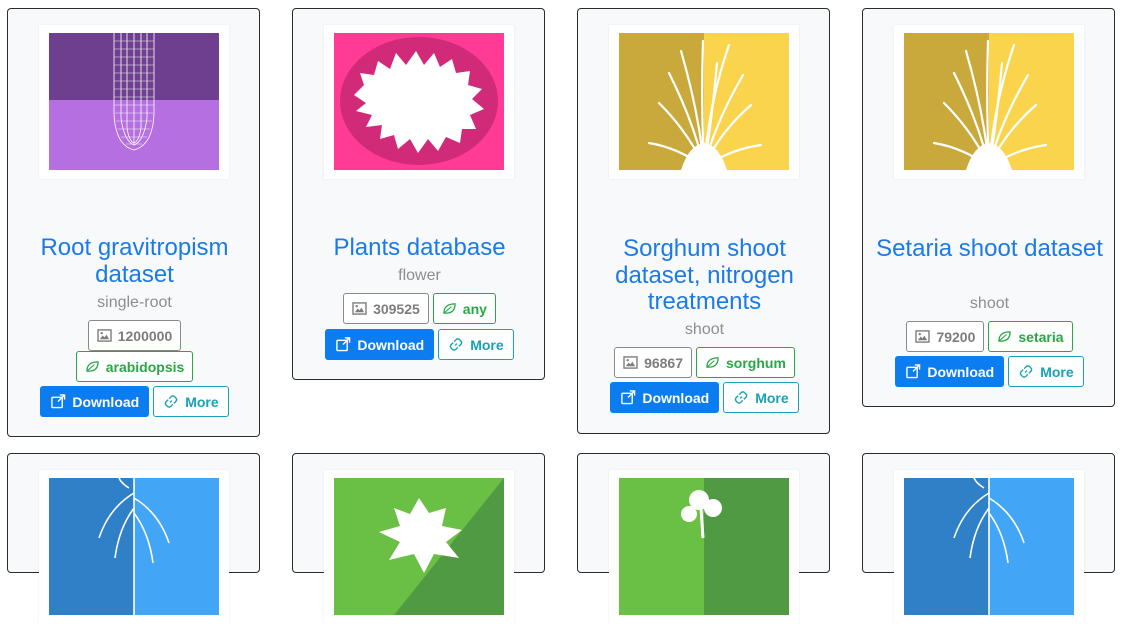  What do you see at coordinates (989, 249) in the screenshot?
I see `dataset-title: Setaria shoot dataset` at bounding box center [989, 249].